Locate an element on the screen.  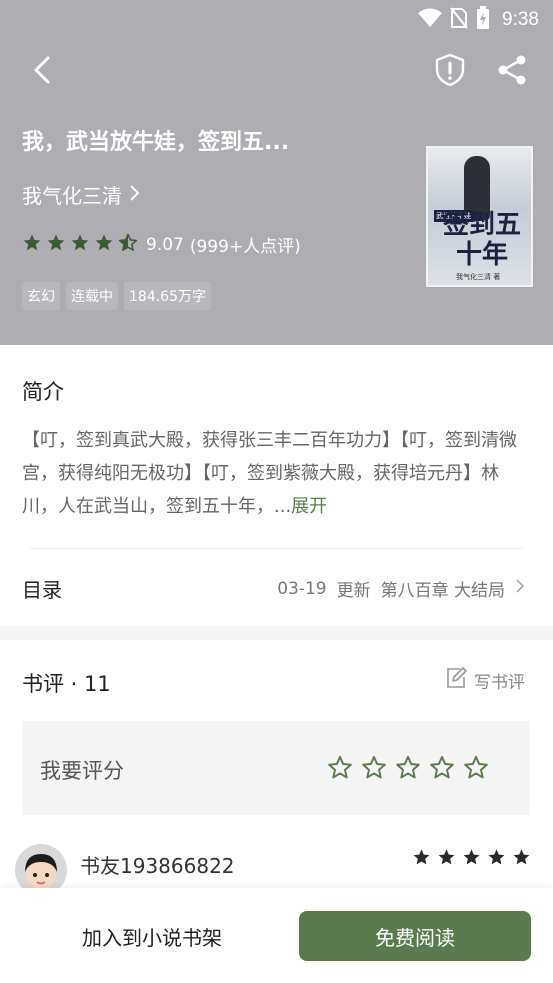
battery-charging-icon is located at coordinates (483, 20).